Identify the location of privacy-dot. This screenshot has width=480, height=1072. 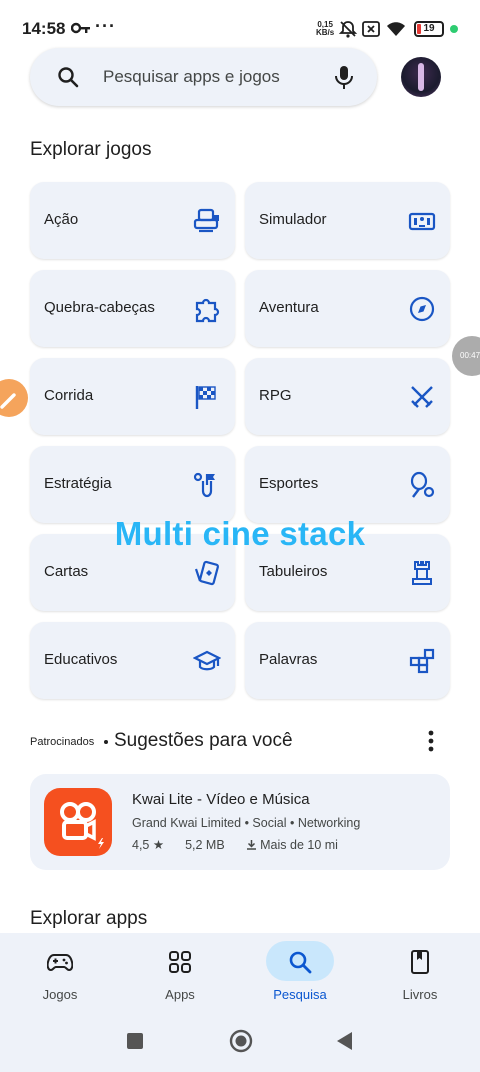
(454, 29).